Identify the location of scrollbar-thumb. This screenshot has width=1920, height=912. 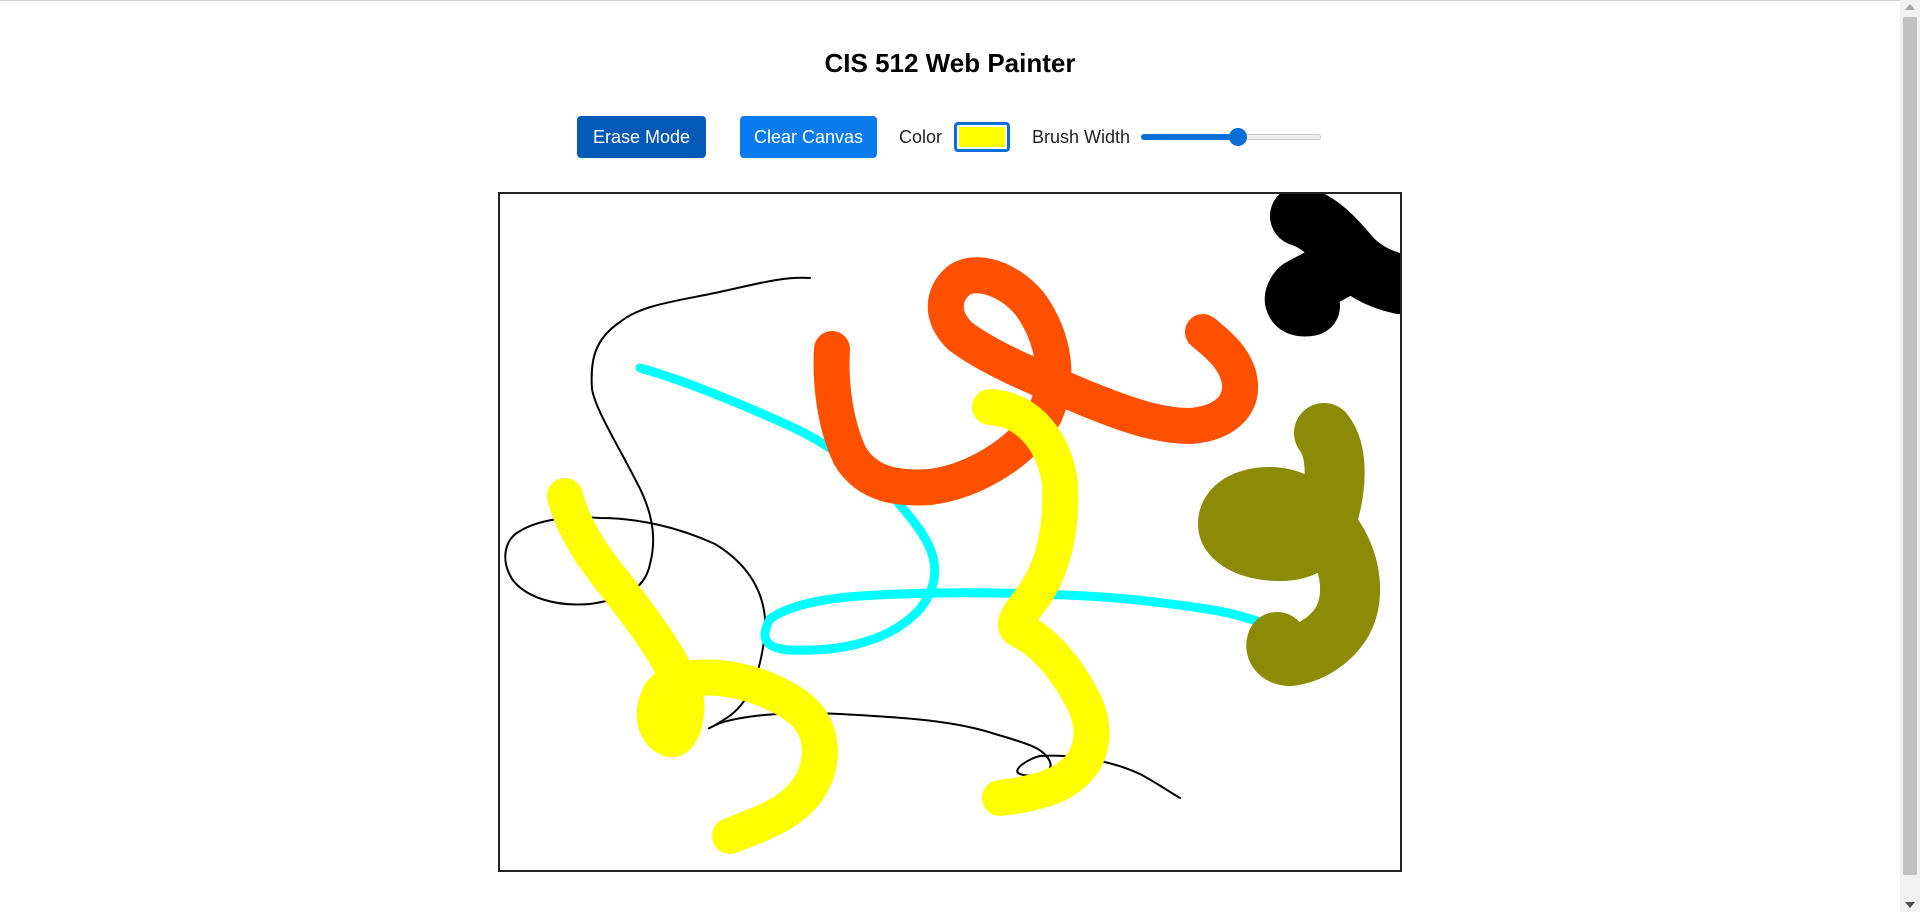
(1910, 446).